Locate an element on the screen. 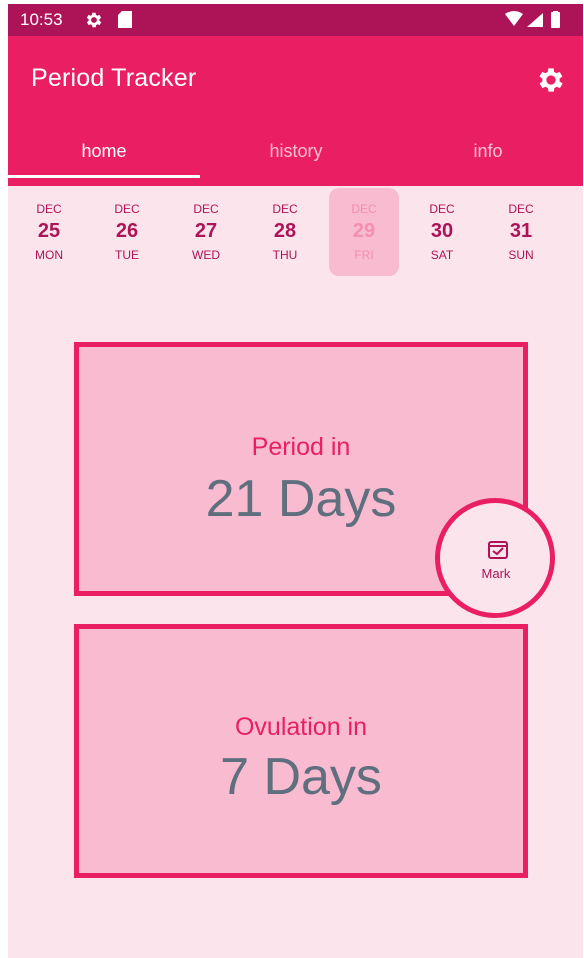 Image resolution: width=584 pixels, height=958 pixels. day-number: 26 is located at coordinates (127, 231).